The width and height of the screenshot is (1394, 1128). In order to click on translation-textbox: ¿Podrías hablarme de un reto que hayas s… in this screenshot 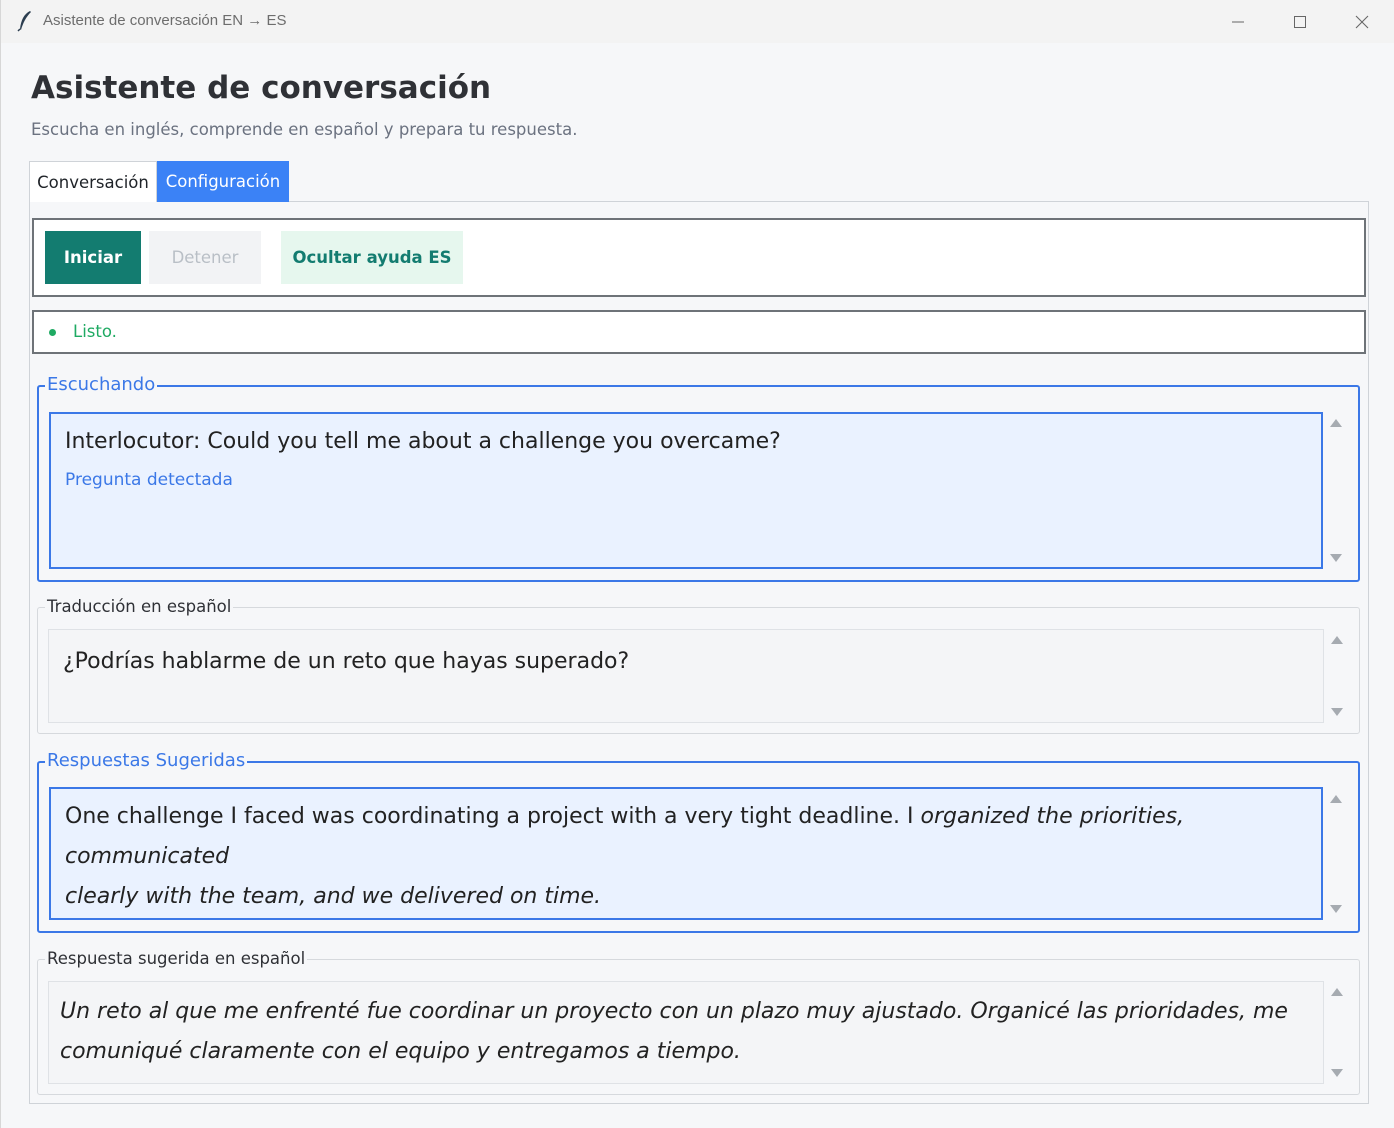, I will do `click(686, 676)`.